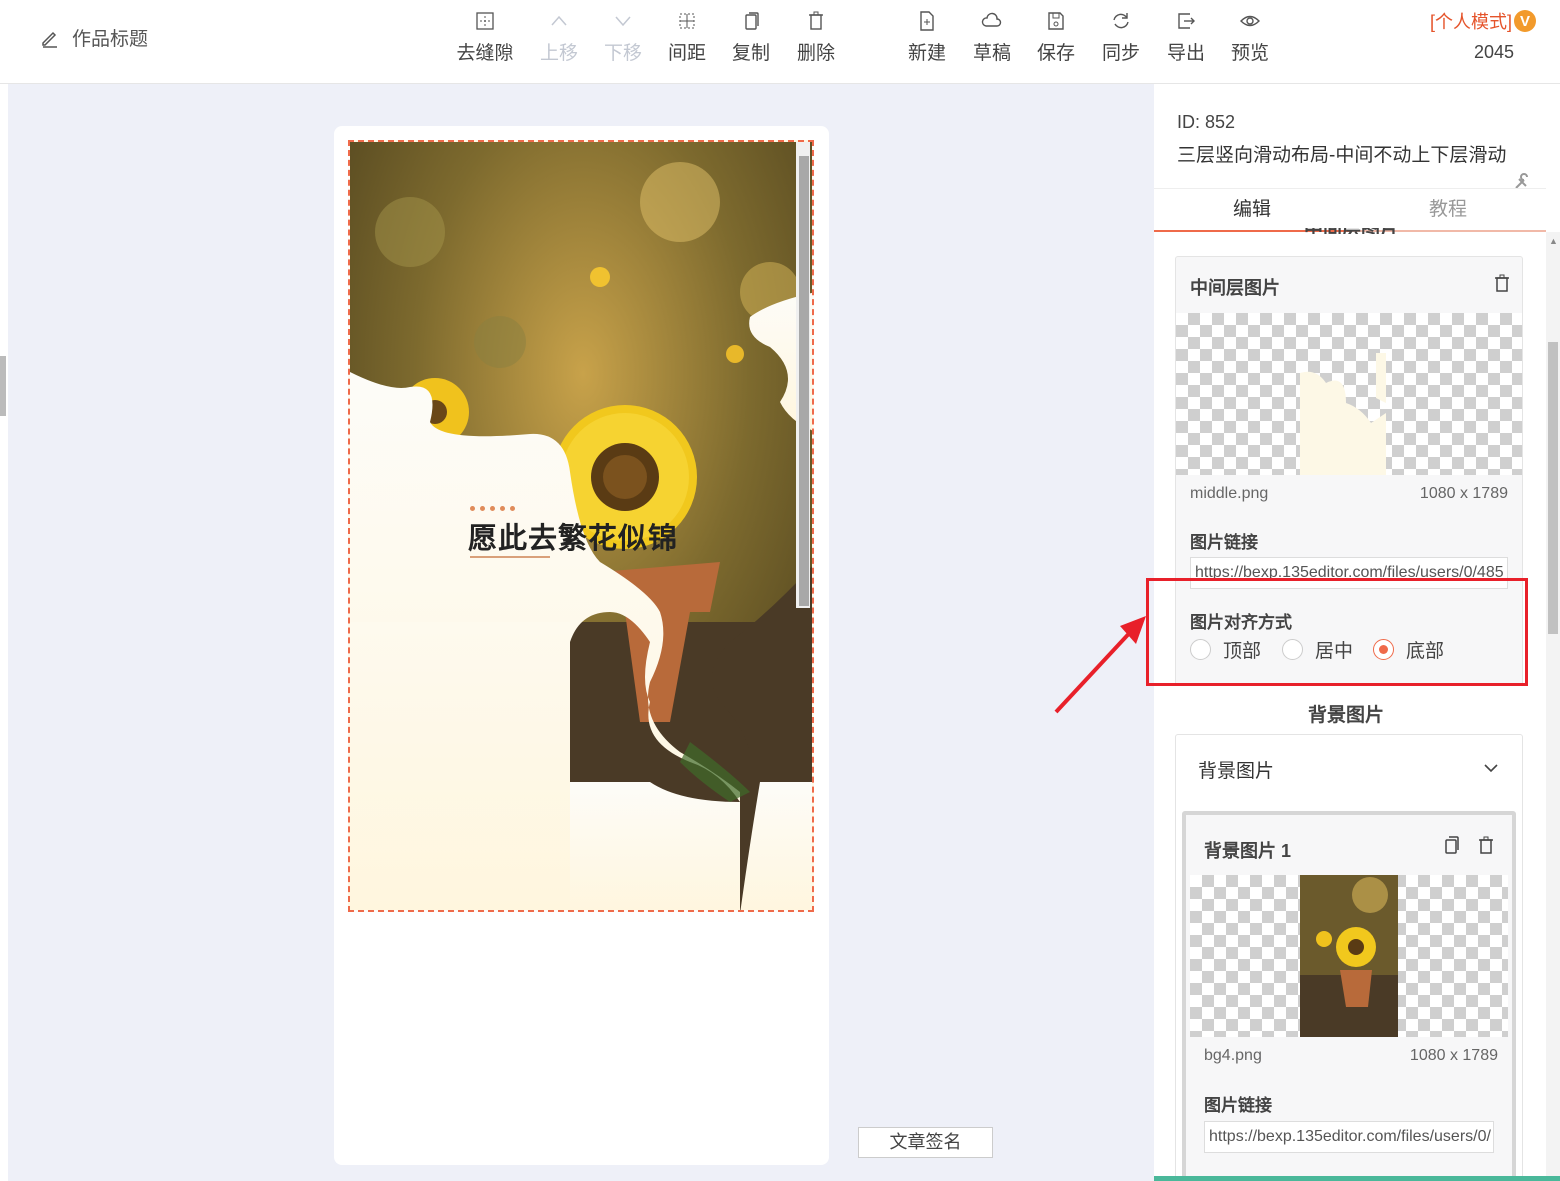 The image size is (1560, 1181). I want to click on bg-sunflower-thumbnail, so click(1349, 956).